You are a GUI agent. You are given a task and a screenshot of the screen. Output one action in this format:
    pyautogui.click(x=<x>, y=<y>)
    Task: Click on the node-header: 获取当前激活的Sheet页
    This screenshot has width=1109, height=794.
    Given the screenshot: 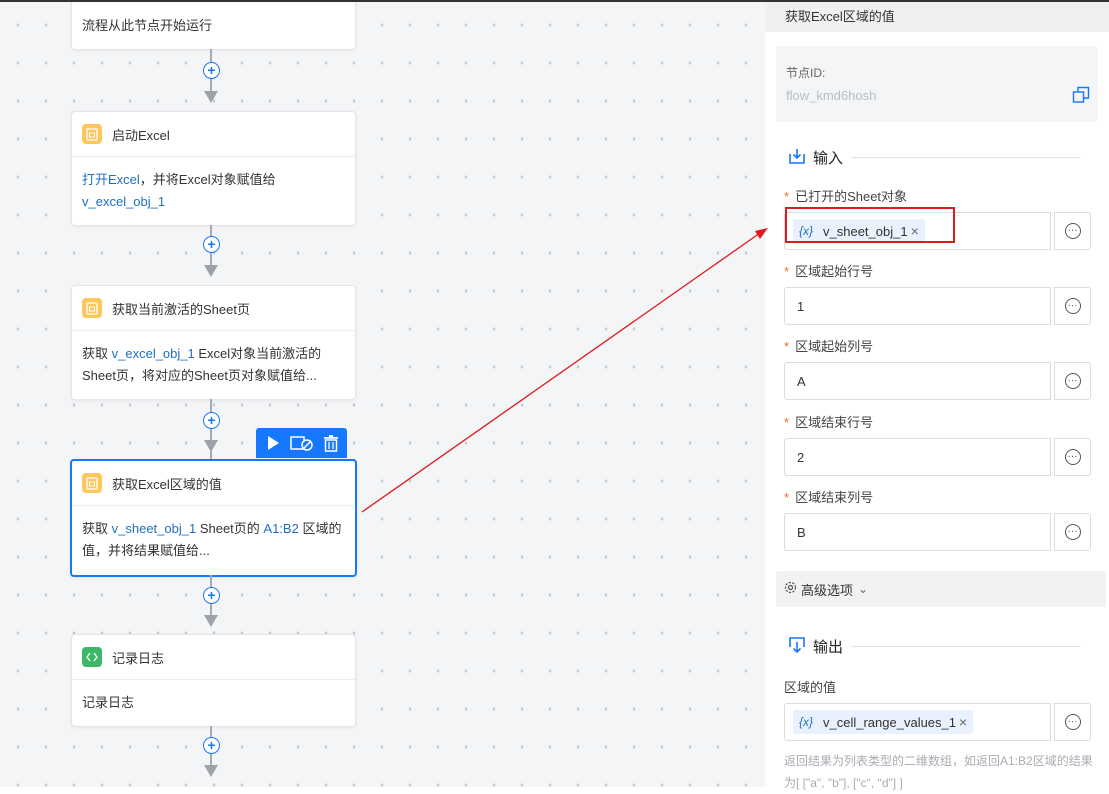 What is the action you would take?
    pyautogui.click(x=213, y=308)
    